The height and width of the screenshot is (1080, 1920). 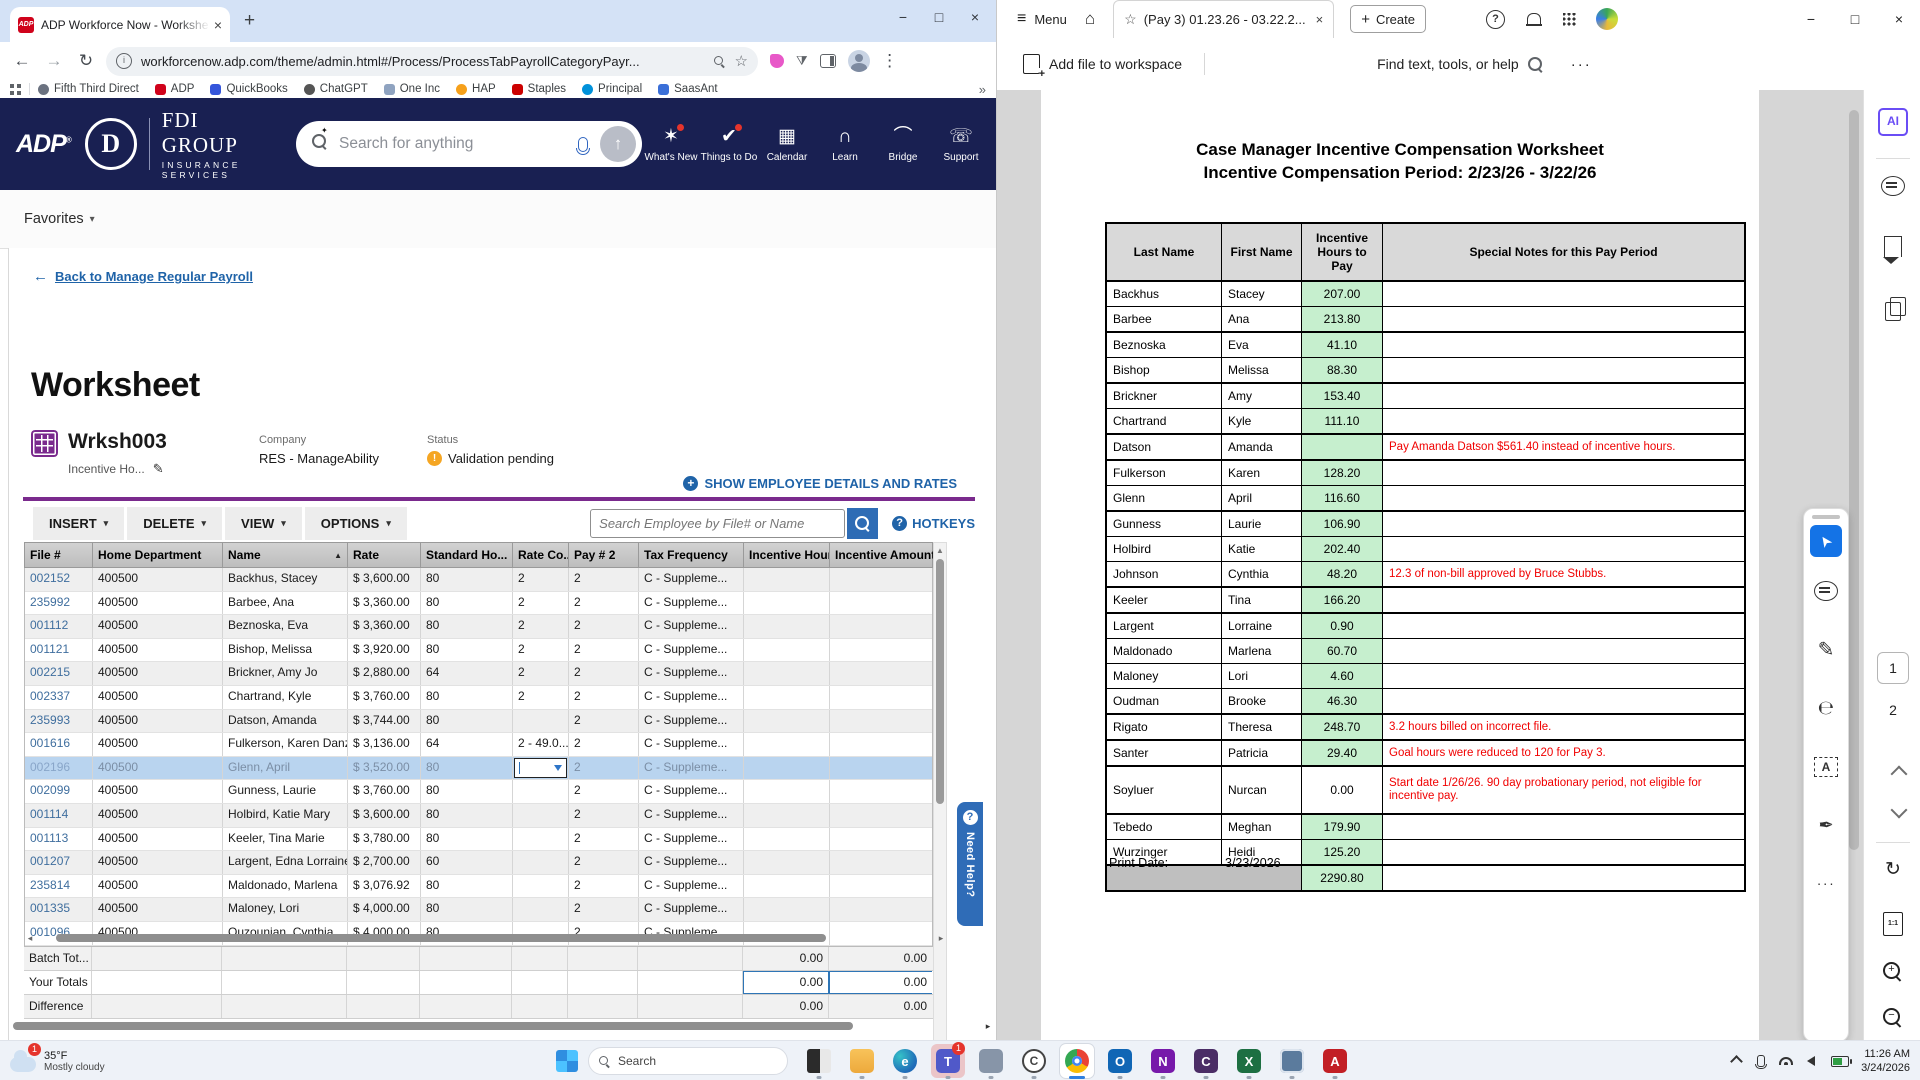 What do you see at coordinates (384, 768) in the screenshot?
I see `cell-rate: $ 3,520.00` at bounding box center [384, 768].